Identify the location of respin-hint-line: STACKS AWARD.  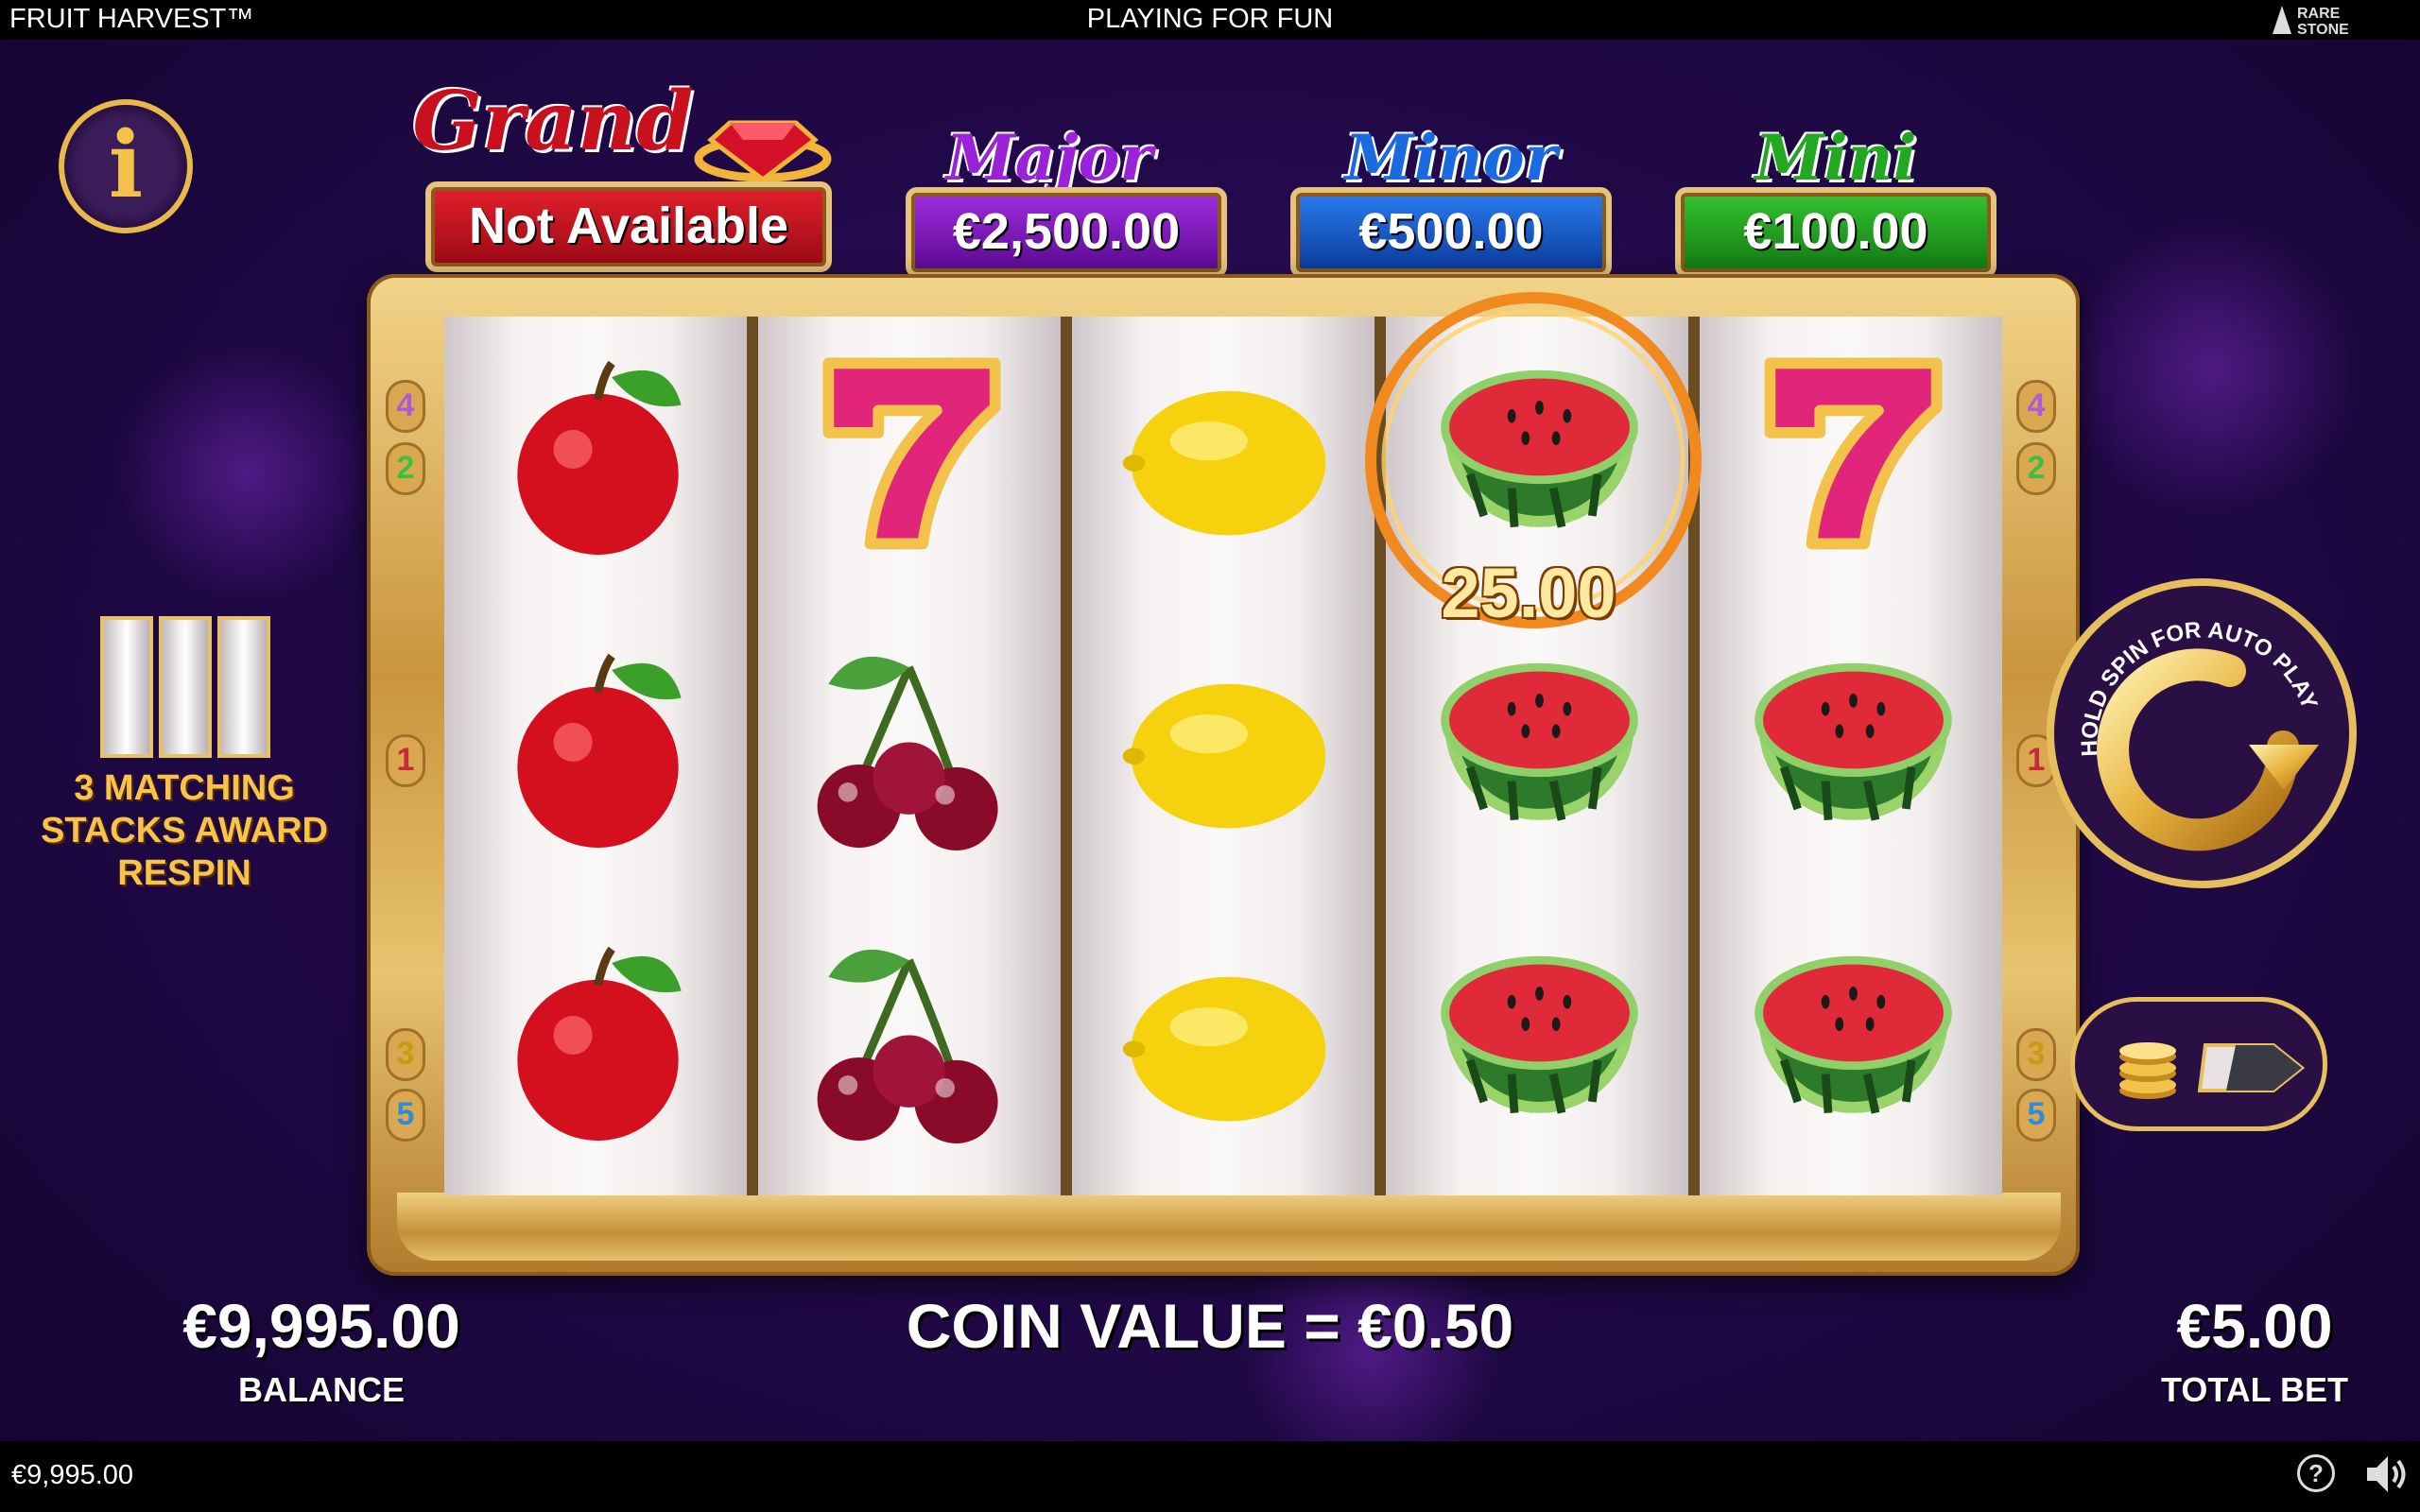
(185, 830).